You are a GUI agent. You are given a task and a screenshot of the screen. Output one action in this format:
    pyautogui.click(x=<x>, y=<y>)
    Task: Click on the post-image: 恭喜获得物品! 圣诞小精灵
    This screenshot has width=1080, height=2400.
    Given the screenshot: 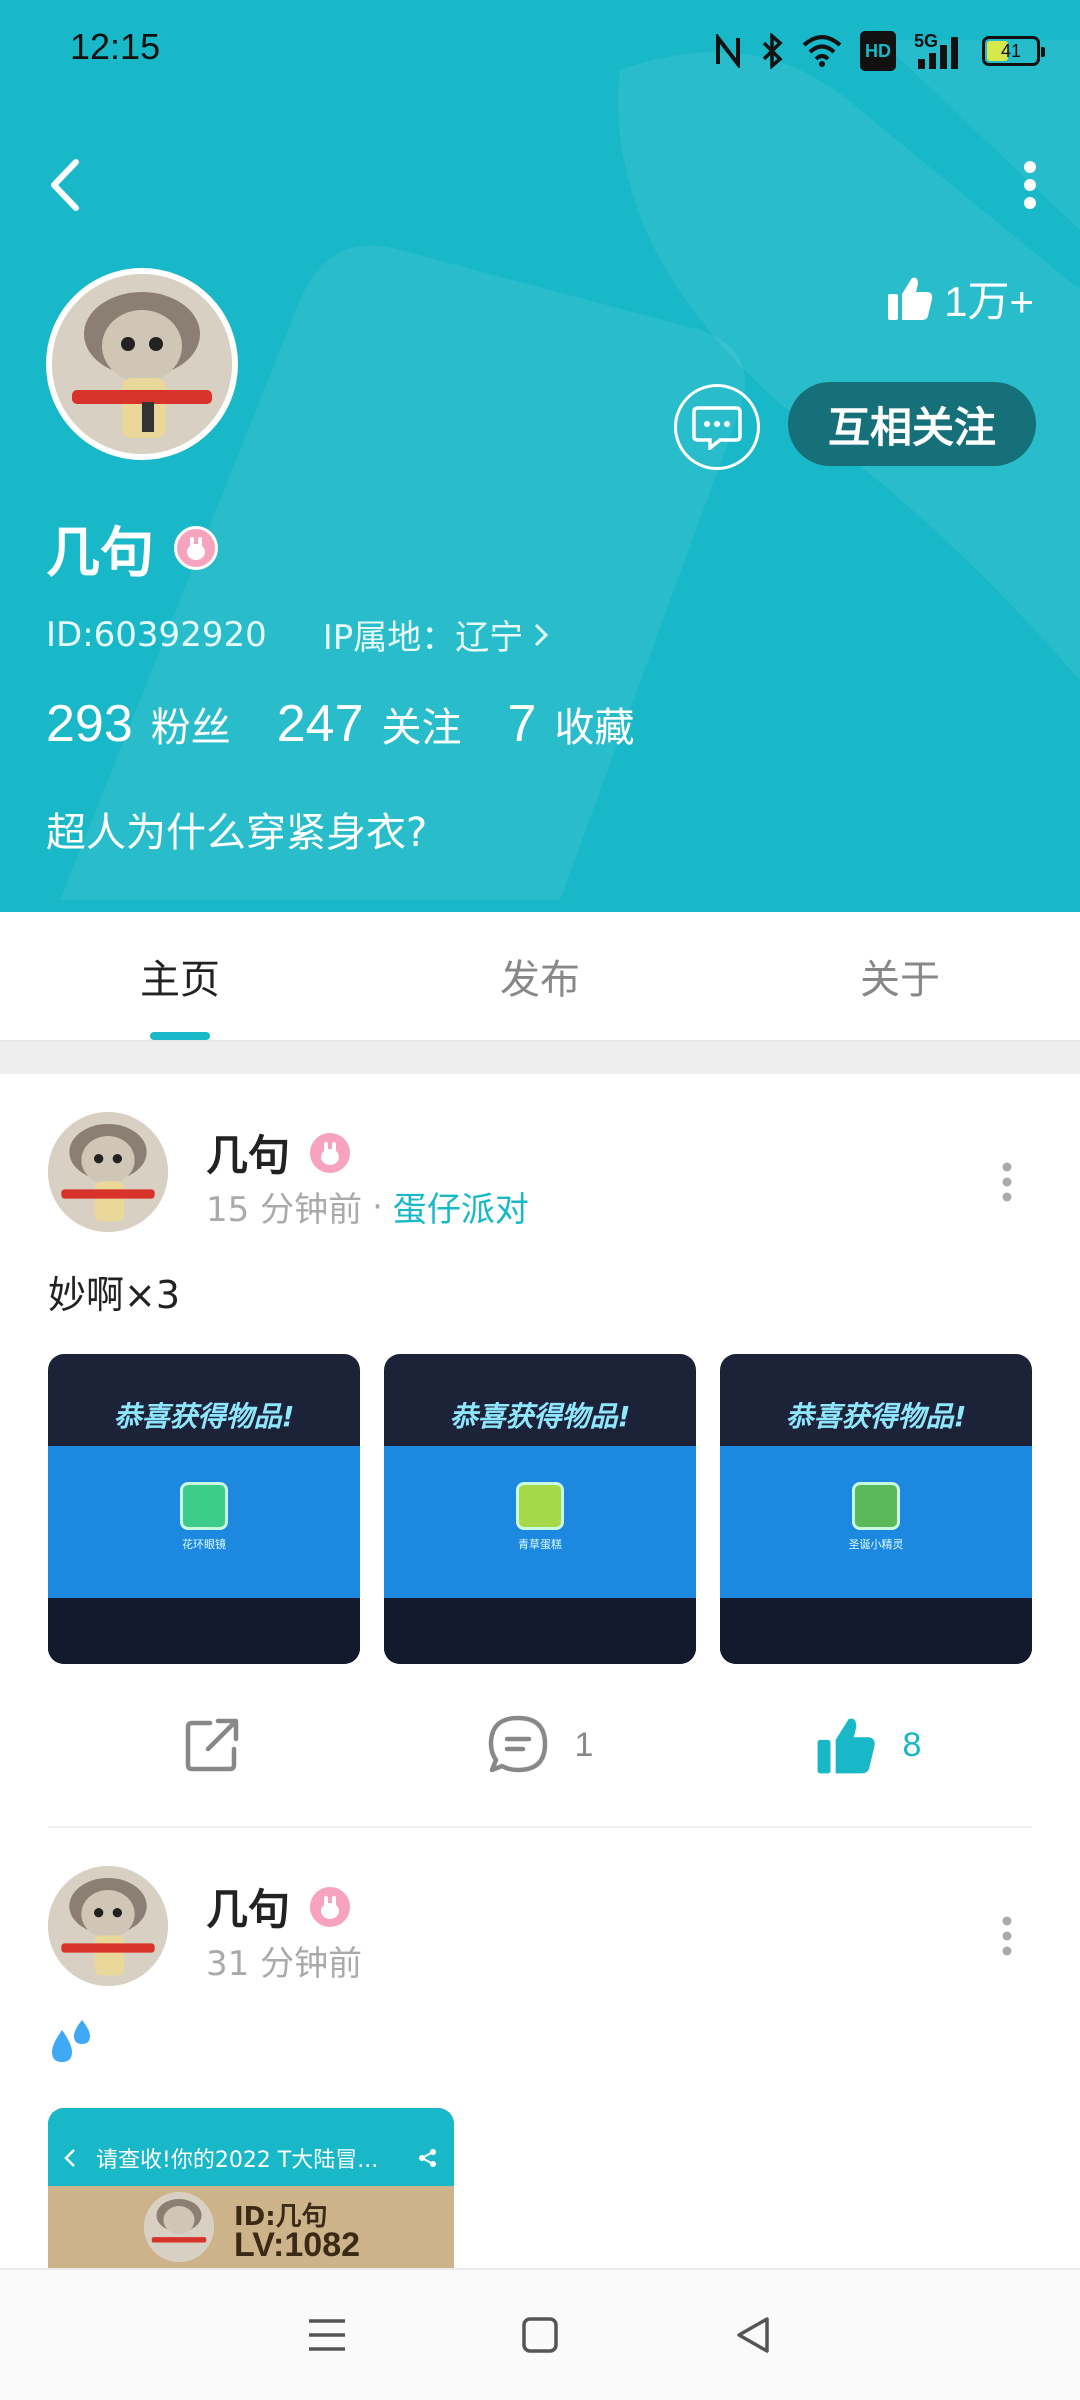 What is the action you would take?
    pyautogui.click(x=876, y=1509)
    